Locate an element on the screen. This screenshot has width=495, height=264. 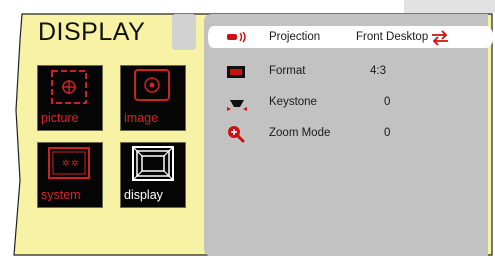
format-value: 4:3 is located at coordinates (378, 71).